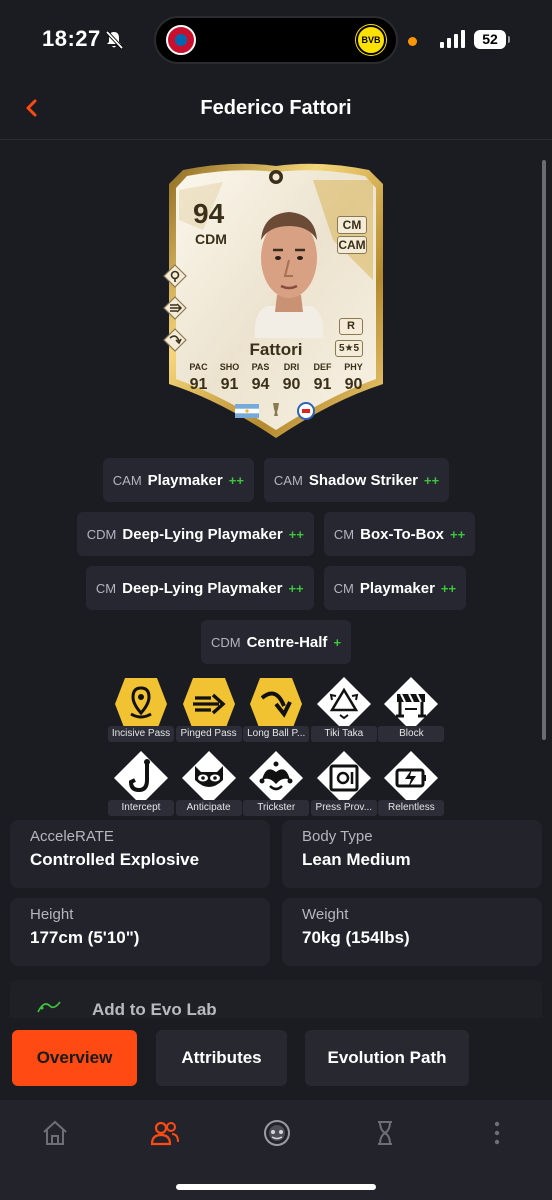 Image resolution: width=552 pixels, height=1200 pixels. I want to click on stat-def: DEF 91, so click(322, 377).